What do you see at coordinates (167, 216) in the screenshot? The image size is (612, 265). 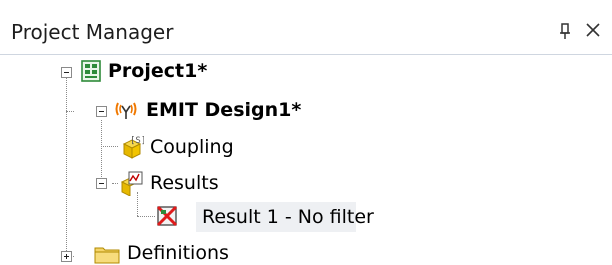 I see `result-error-icon` at bounding box center [167, 216].